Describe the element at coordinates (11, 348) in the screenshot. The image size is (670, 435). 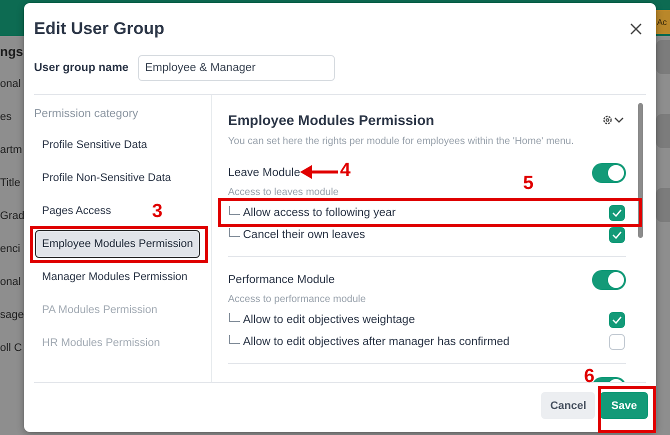
I see `menu-item: oll C` at that location.